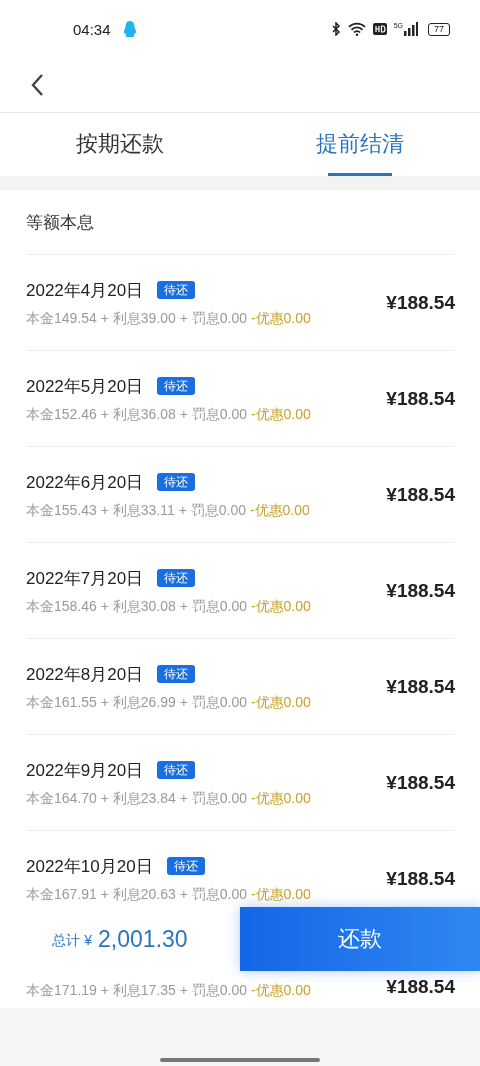  I want to click on due-date: 2022年8月20日, so click(85, 674).